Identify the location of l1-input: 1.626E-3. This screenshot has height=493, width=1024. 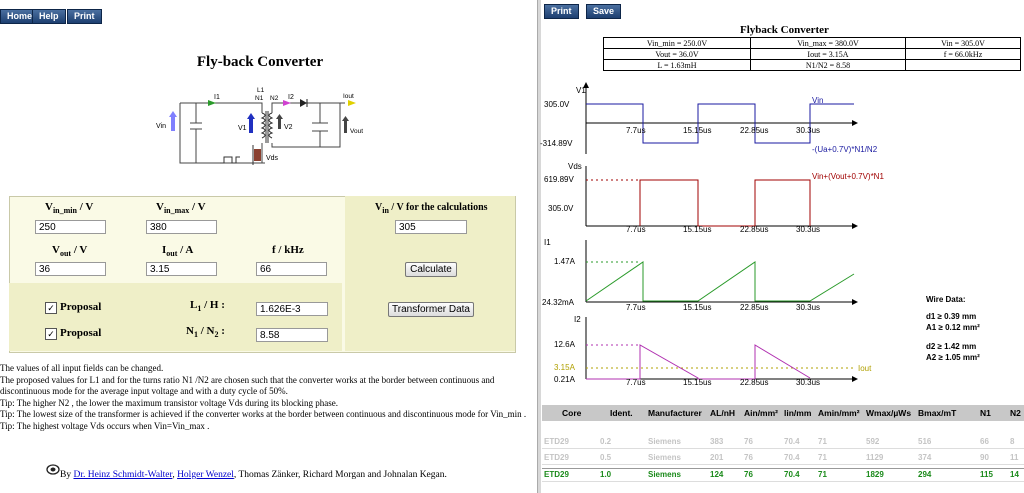
(292, 309).